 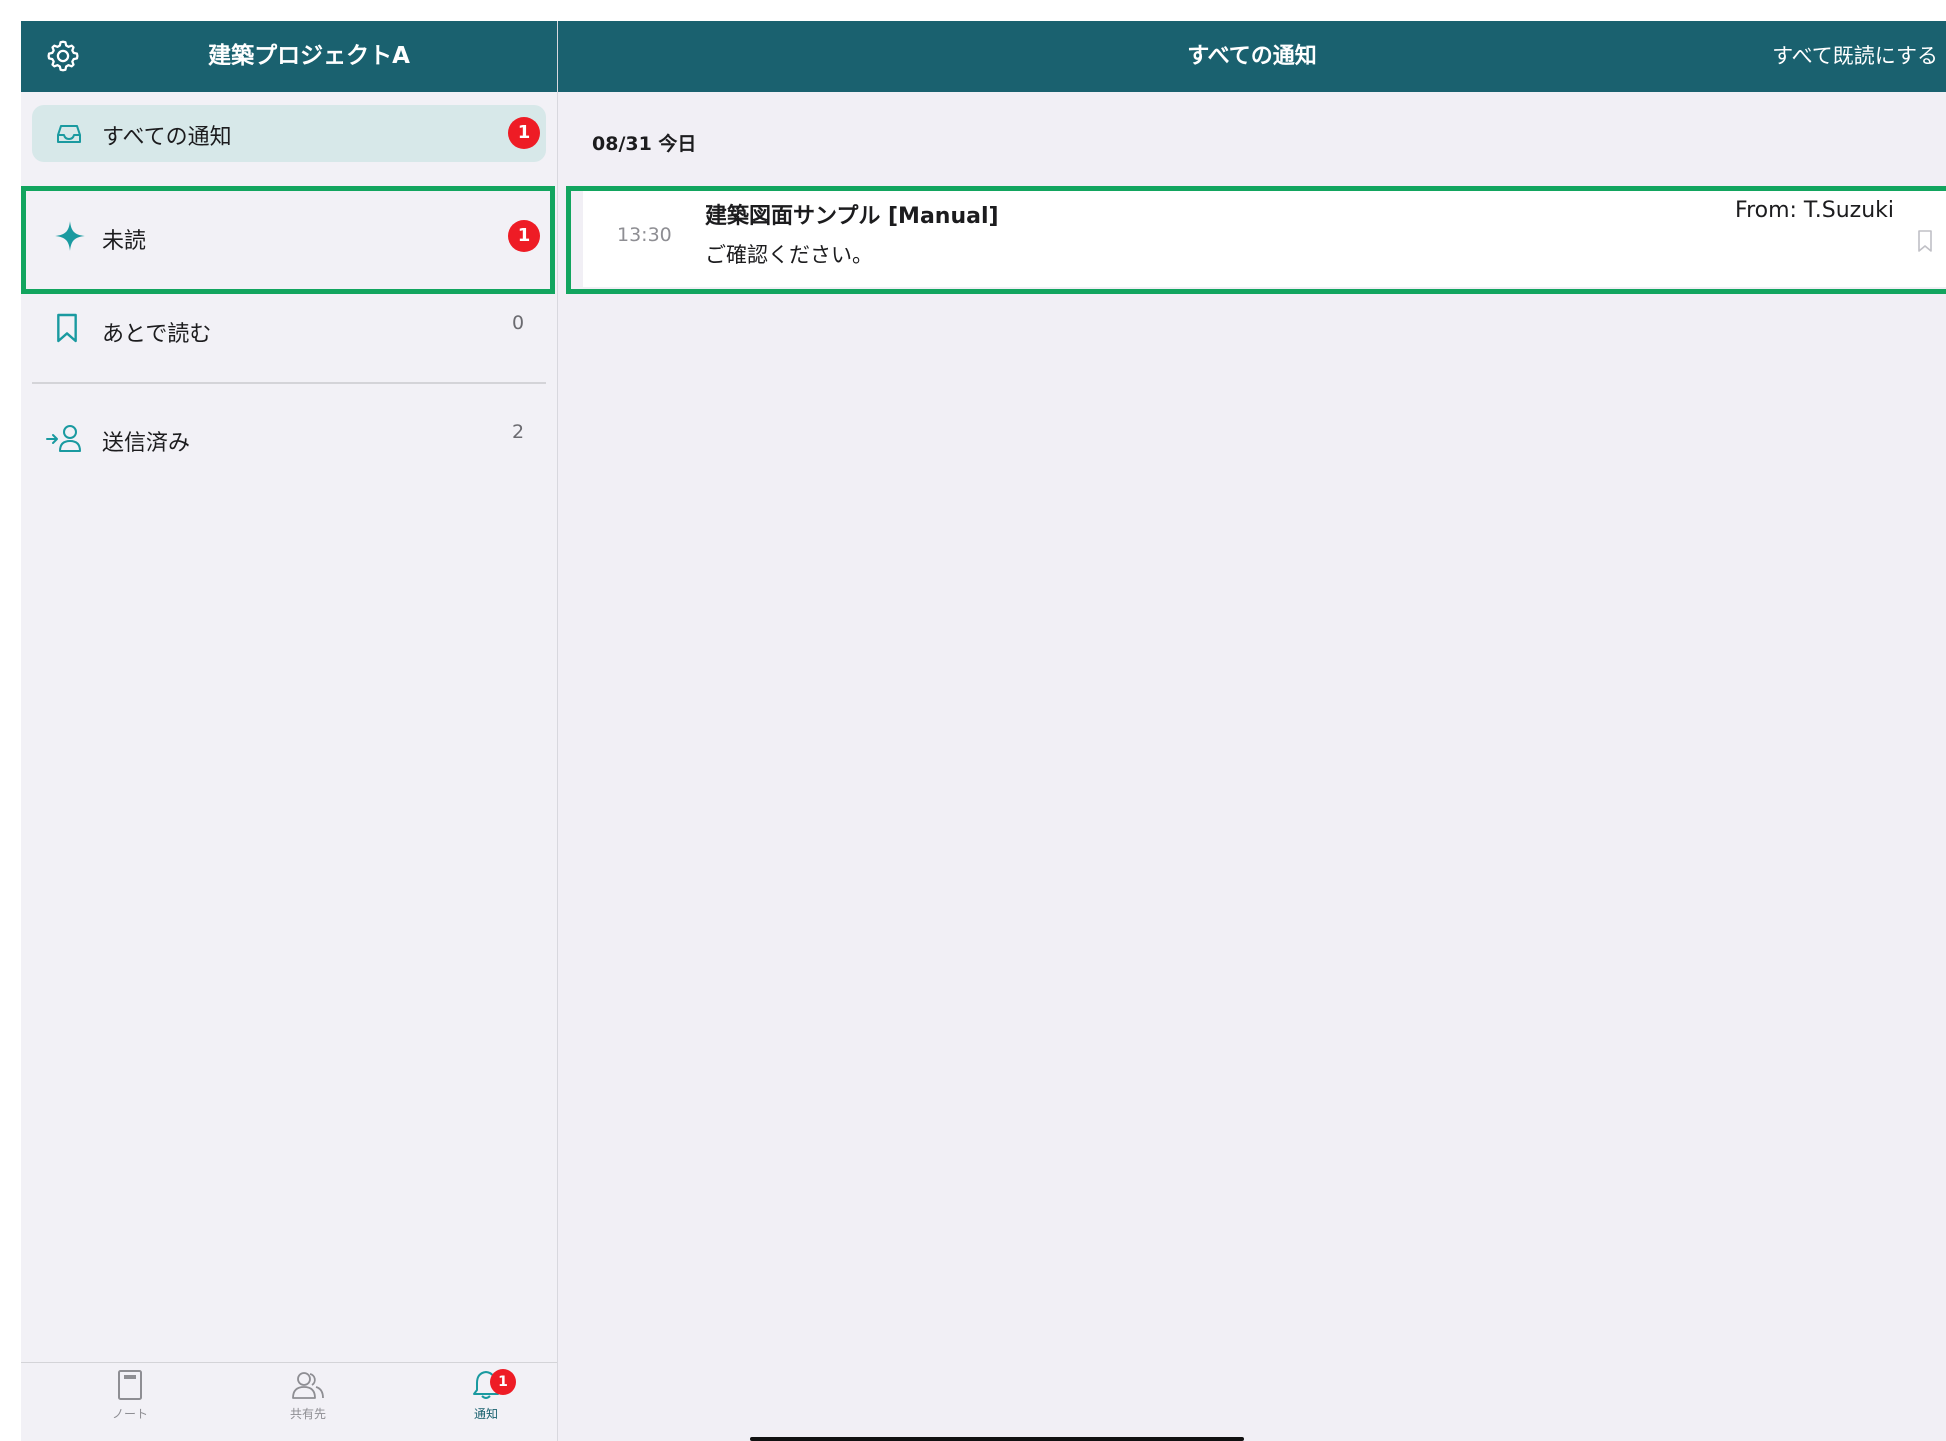 What do you see at coordinates (289, 441) in the screenshot?
I see `sidebar-item-sent: 送信済み 2` at bounding box center [289, 441].